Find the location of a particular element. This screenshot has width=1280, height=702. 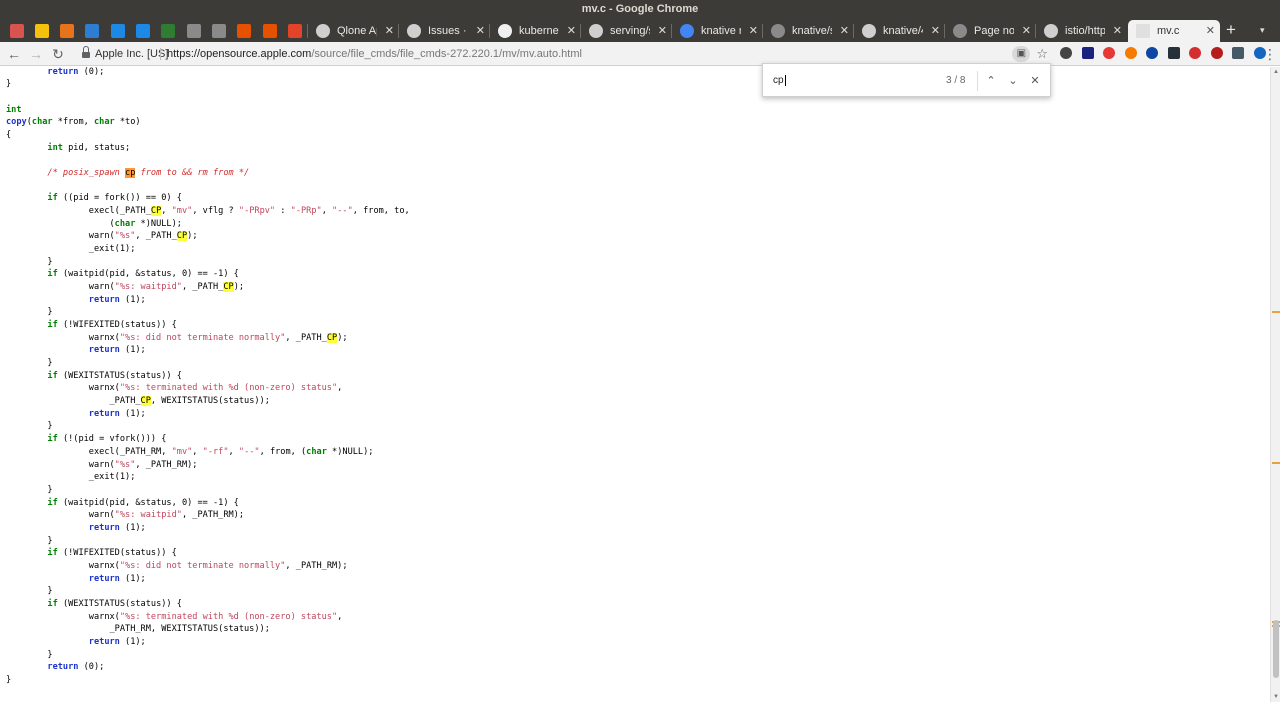

code-token: if is located at coordinates (52, 553).